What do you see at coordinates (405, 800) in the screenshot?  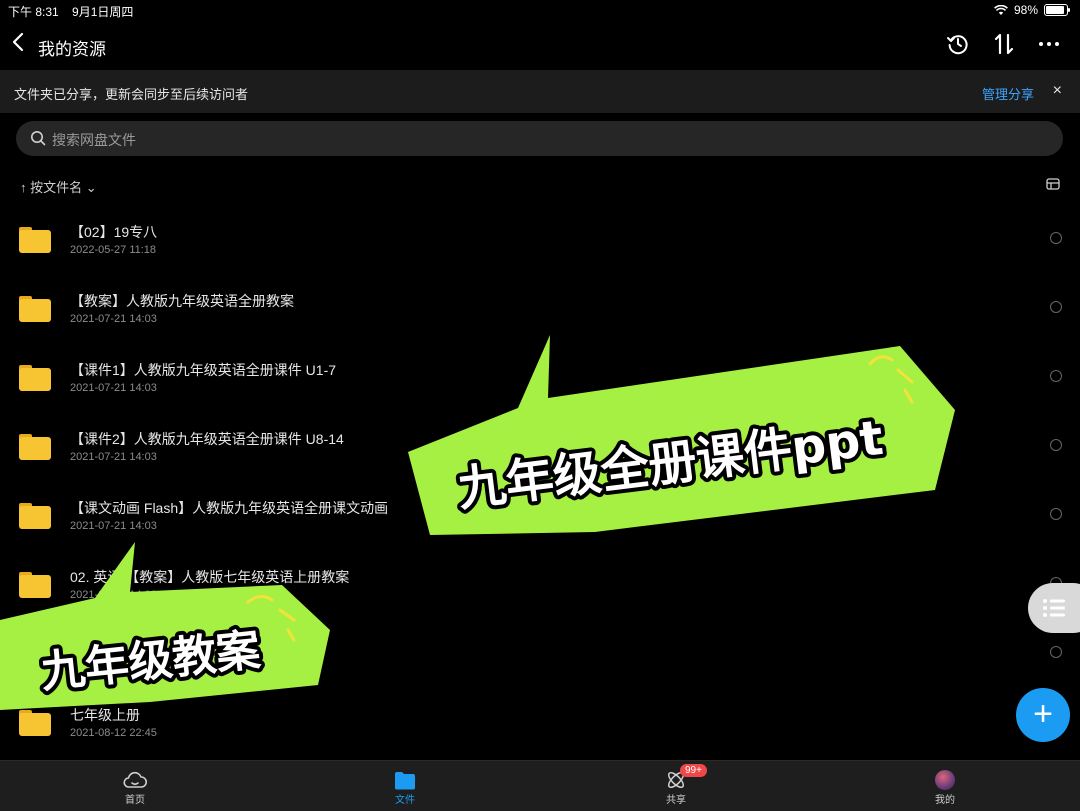 I see `tab-label: 文件` at bounding box center [405, 800].